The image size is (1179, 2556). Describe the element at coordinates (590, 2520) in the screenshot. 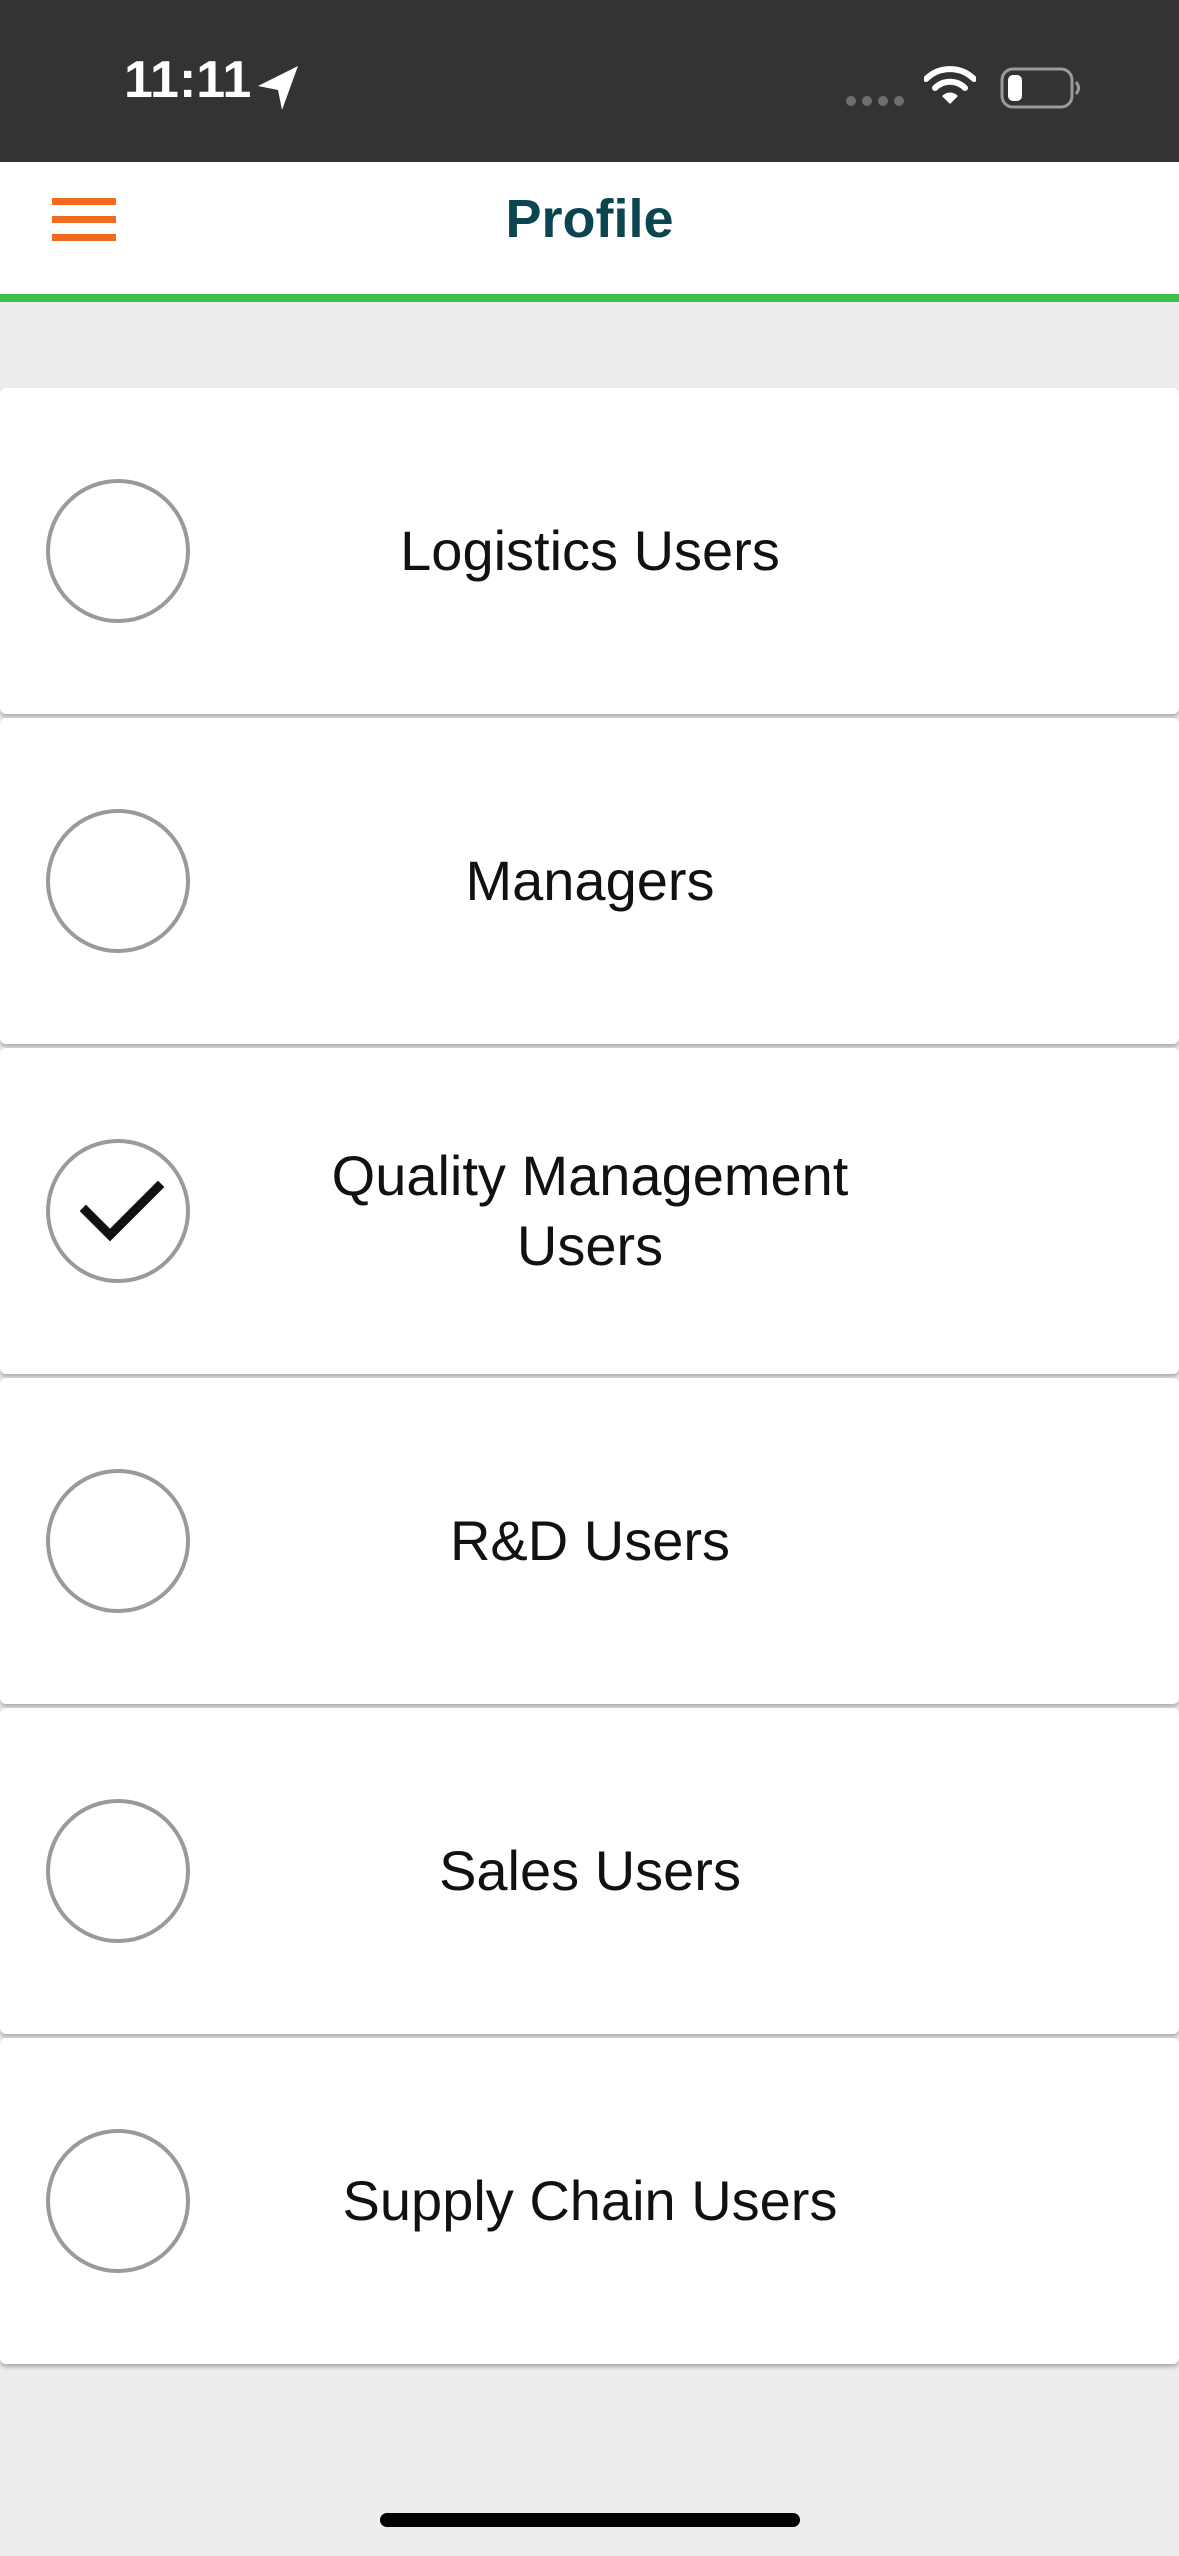

I see `home-indicator` at that location.